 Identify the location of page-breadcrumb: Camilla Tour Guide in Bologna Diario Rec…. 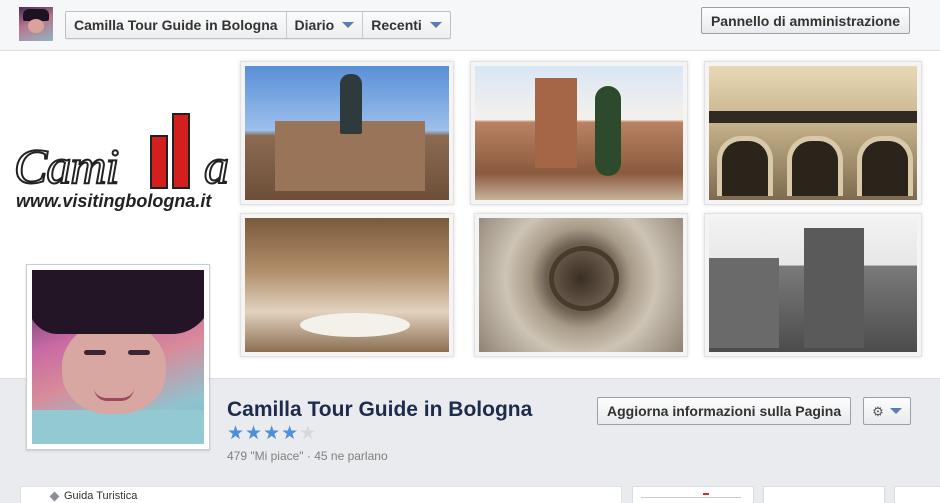
(258, 25).